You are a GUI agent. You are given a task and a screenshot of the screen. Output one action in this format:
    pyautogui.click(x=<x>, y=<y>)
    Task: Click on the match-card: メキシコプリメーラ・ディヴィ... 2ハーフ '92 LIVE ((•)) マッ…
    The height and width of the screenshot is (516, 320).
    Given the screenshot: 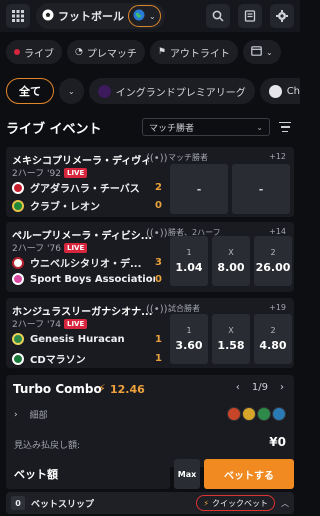 What is the action you would take?
    pyautogui.click(x=150, y=182)
    